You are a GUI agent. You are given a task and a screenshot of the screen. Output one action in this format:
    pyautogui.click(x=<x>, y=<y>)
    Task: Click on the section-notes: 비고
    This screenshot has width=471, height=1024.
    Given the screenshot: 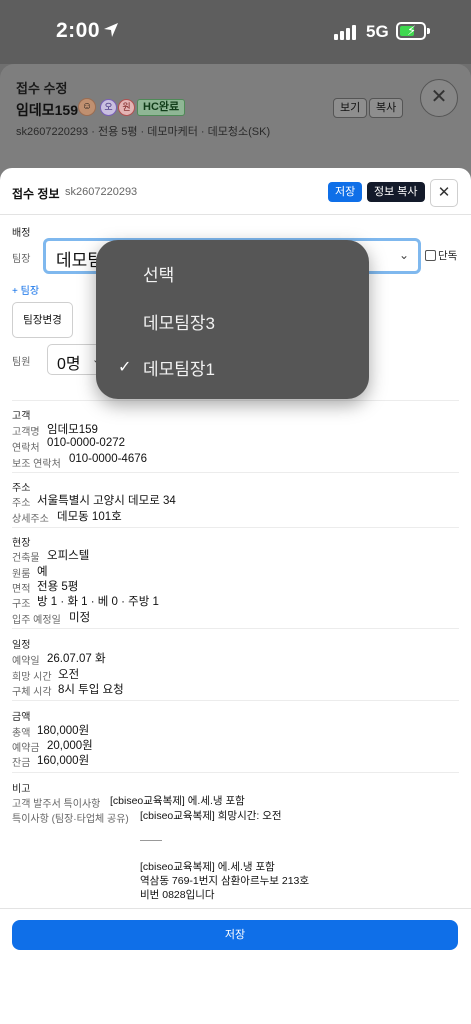 What is the action you would take?
    pyautogui.click(x=21, y=789)
    